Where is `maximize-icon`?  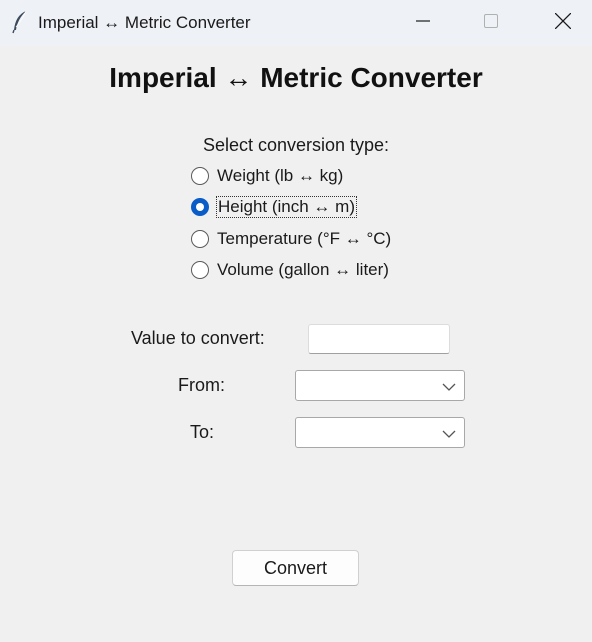
maximize-icon is located at coordinates (491, 23).